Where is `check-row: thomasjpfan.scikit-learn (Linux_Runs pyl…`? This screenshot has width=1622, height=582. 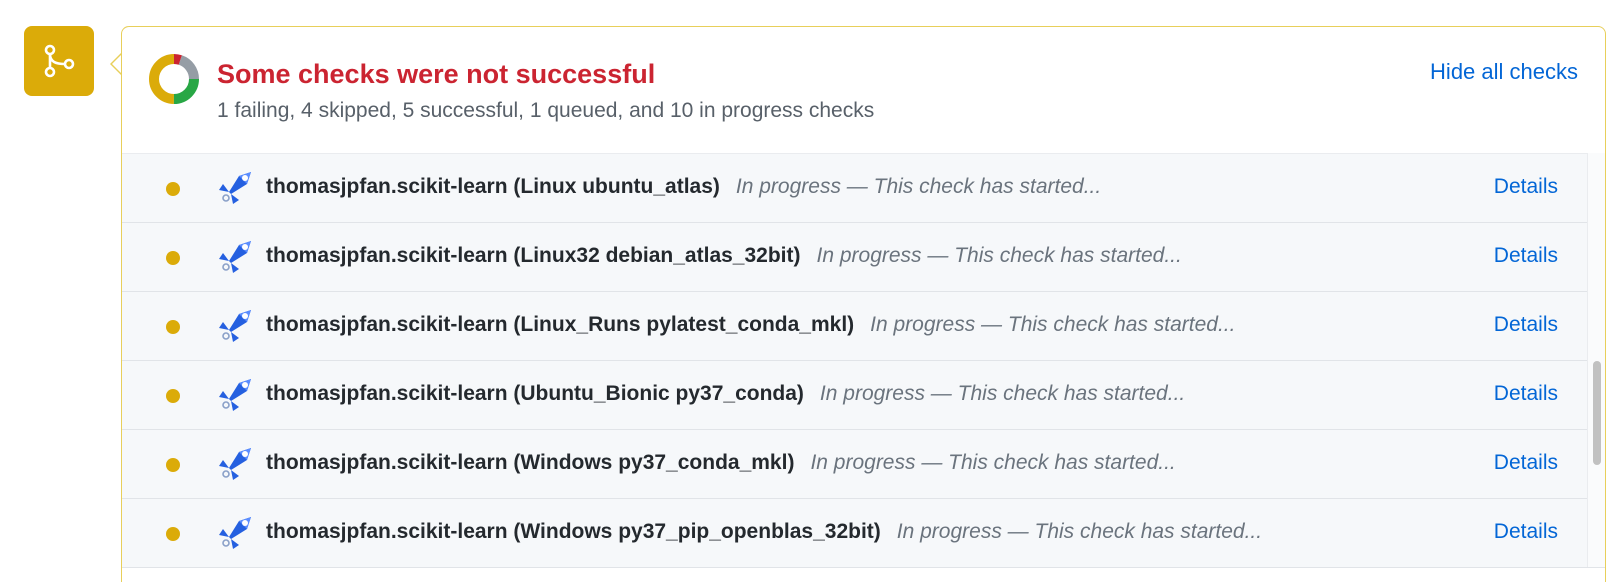
check-row: thomasjpfan.scikit-learn (Linux_Runs pyl… is located at coordinates (854, 326).